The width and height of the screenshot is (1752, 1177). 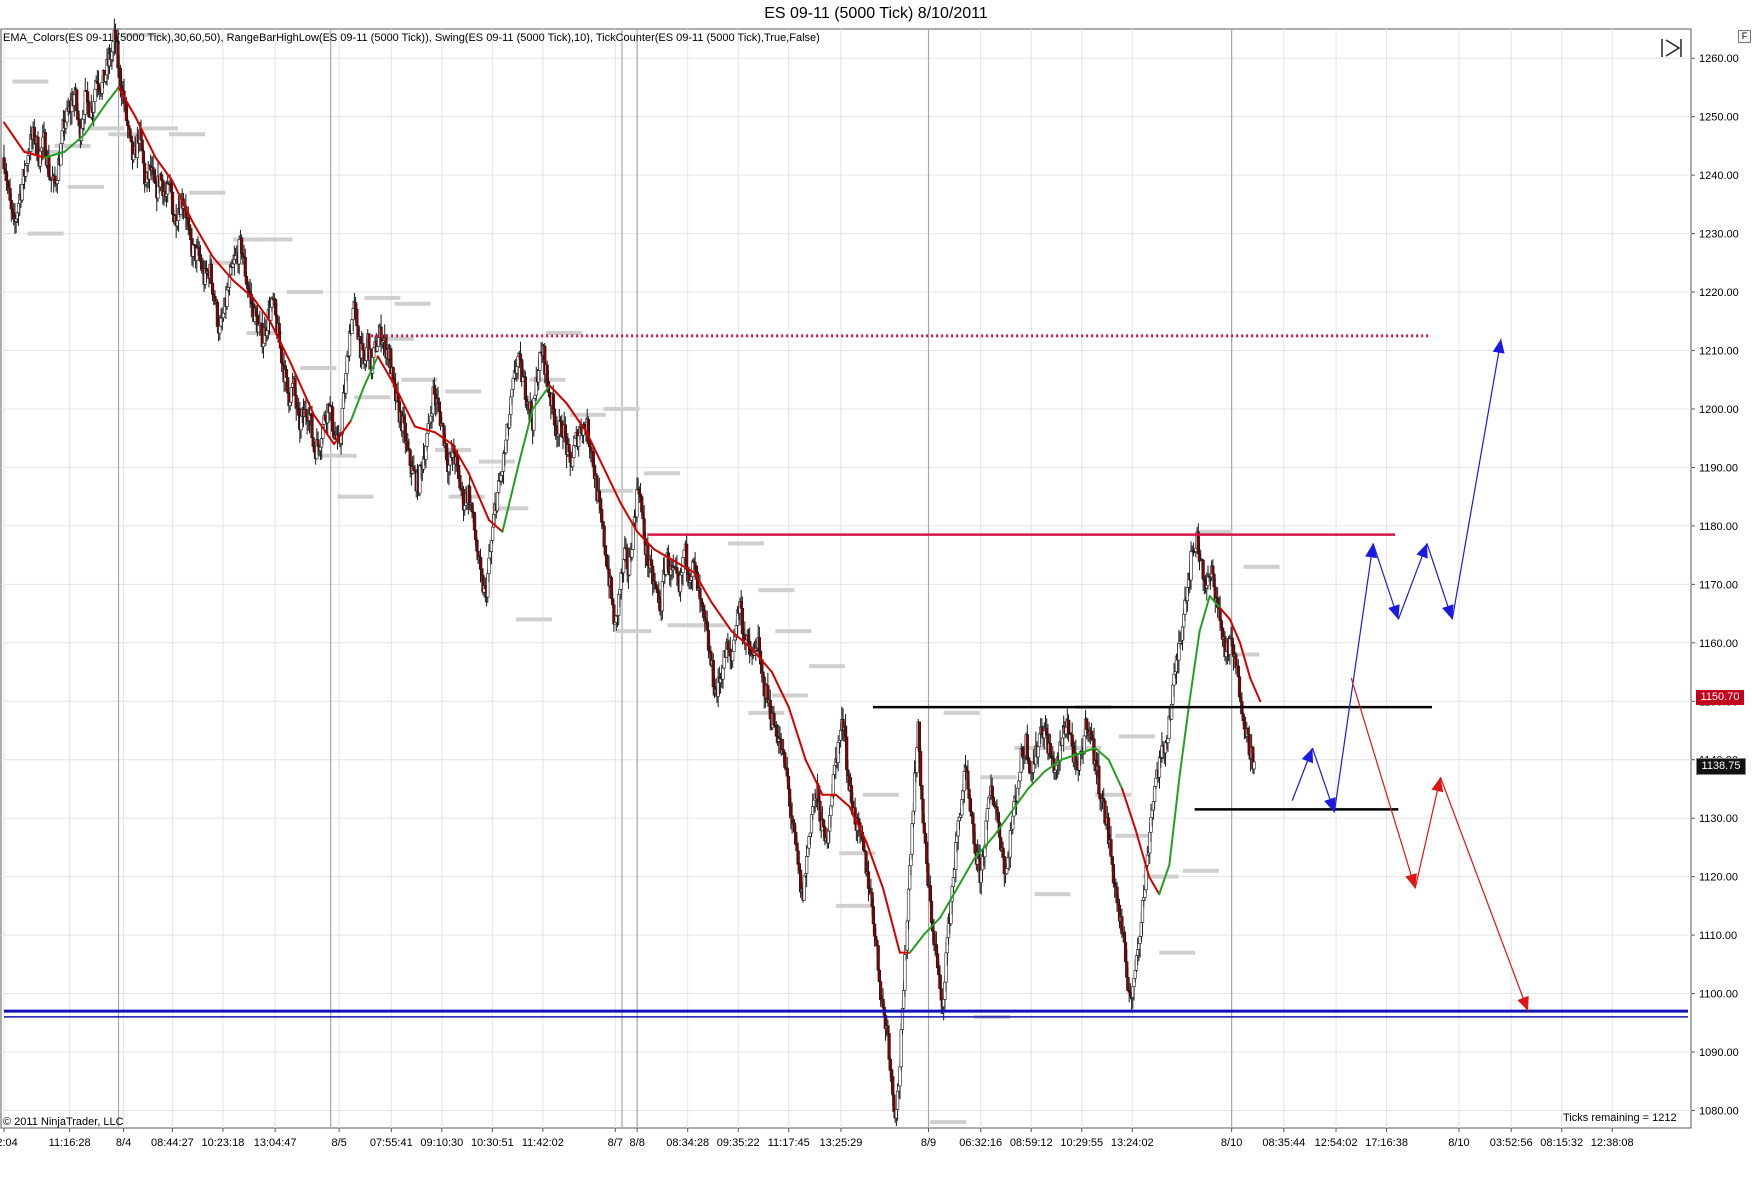 I want to click on copyright-text: © 2011 NinjaTrader, LLC, so click(x=63, y=1122).